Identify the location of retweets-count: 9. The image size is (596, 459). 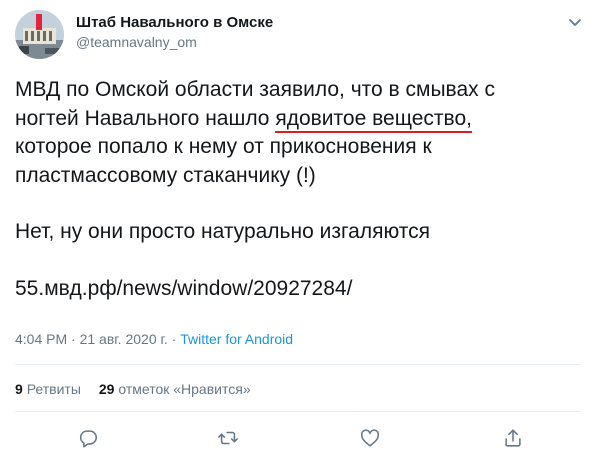
(19, 389).